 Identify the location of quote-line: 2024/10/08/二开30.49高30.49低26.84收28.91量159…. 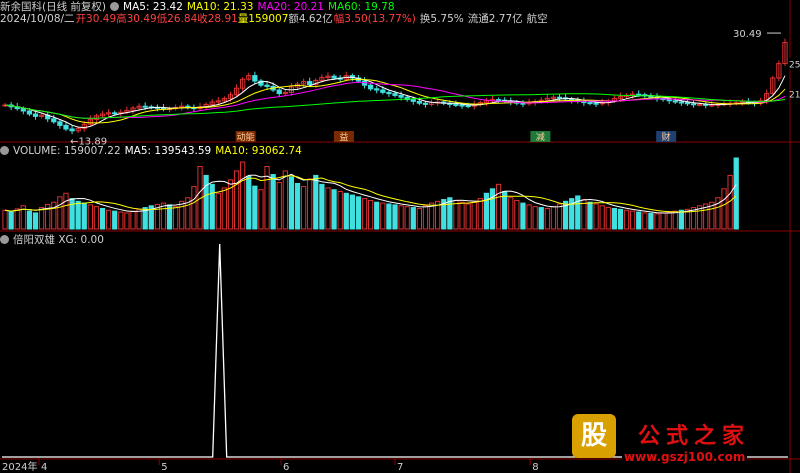
(276, 19).